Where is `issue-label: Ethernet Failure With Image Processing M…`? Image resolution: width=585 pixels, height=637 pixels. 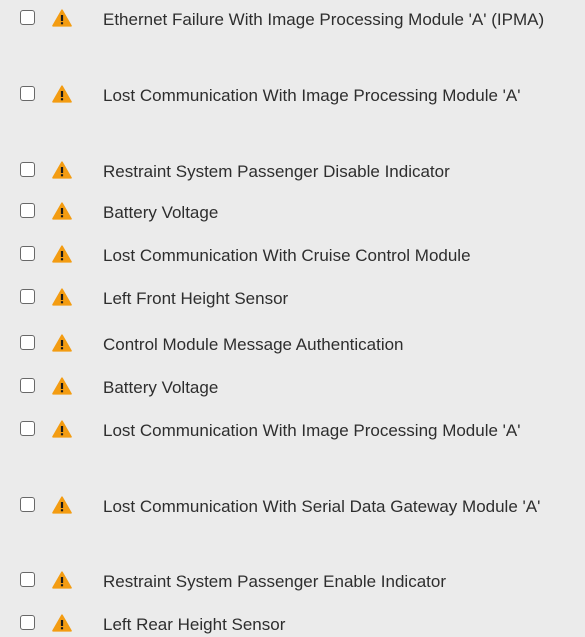
issue-label: Ethernet Failure With Image Processing M… is located at coordinates (324, 19).